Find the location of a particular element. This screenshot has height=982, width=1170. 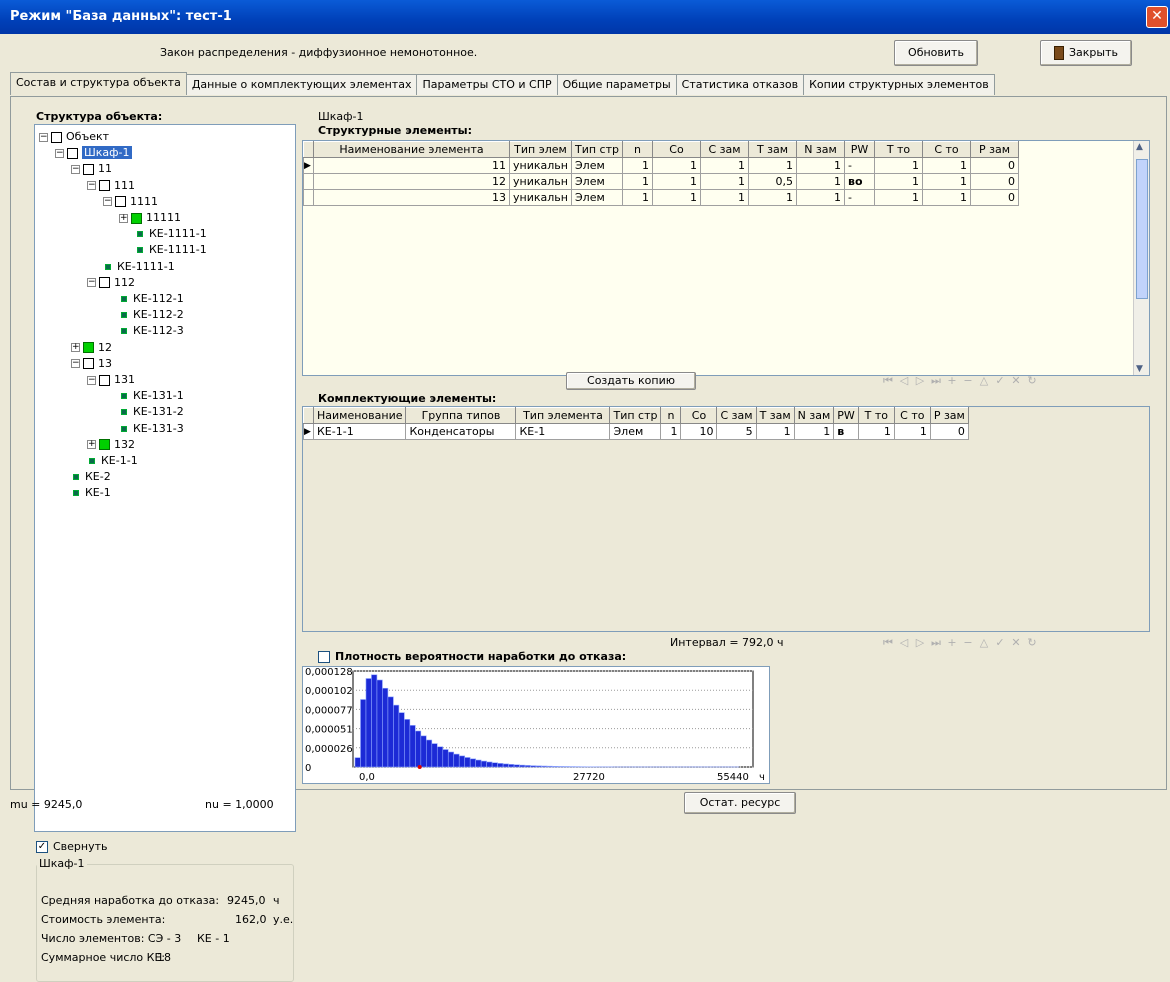

column-header: Тип элем is located at coordinates (541, 150).